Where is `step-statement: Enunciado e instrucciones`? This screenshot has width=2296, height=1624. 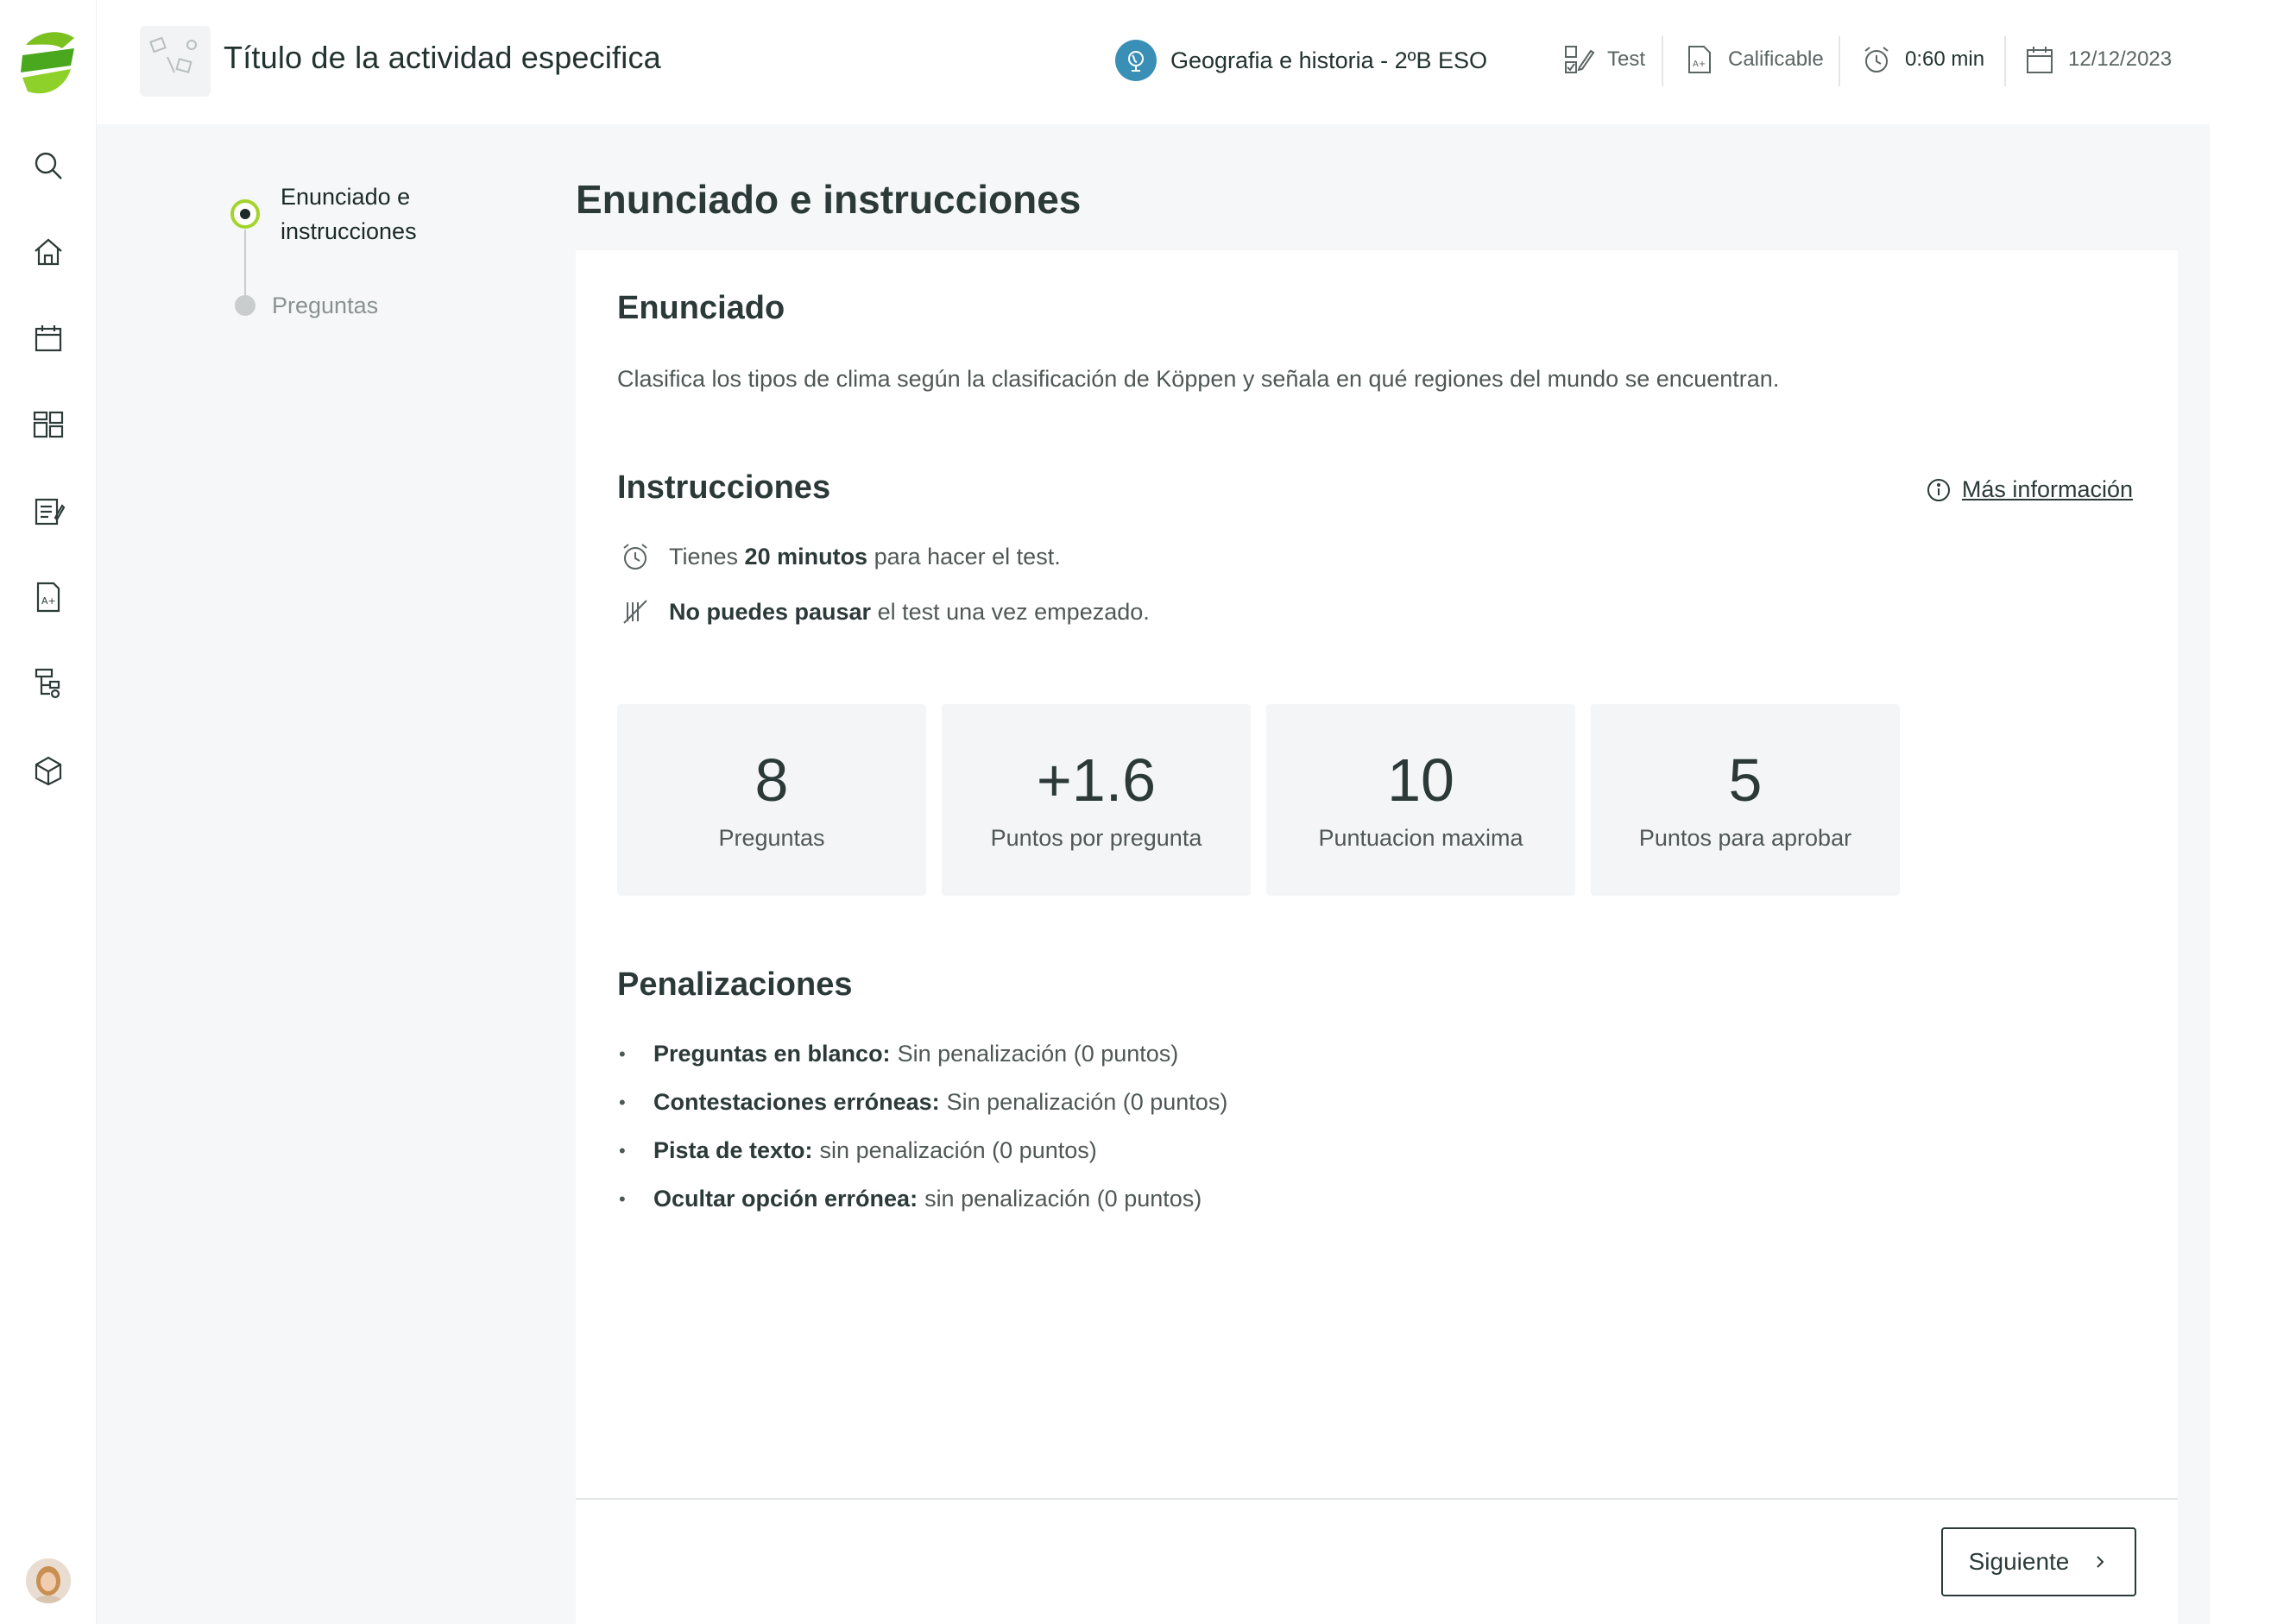
step-statement: Enunciado e instrucciones is located at coordinates (341, 214).